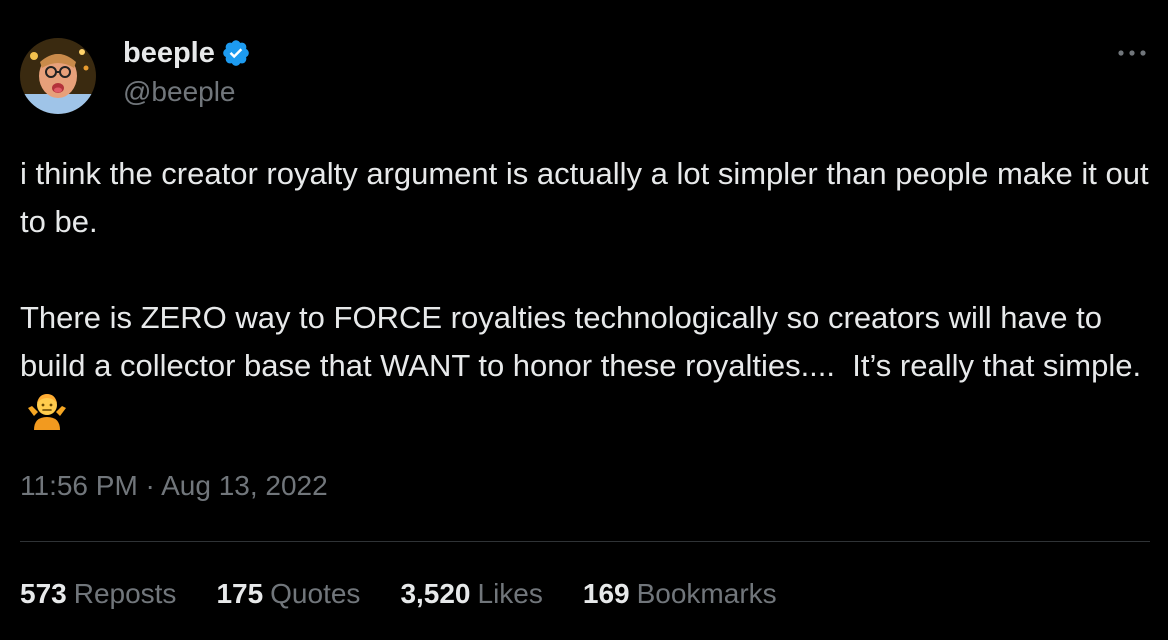 The height and width of the screenshot is (640, 1168). Describe the element at coordinates (240, 593) in the screenshot. I see `quotes-count: 175` at that location.